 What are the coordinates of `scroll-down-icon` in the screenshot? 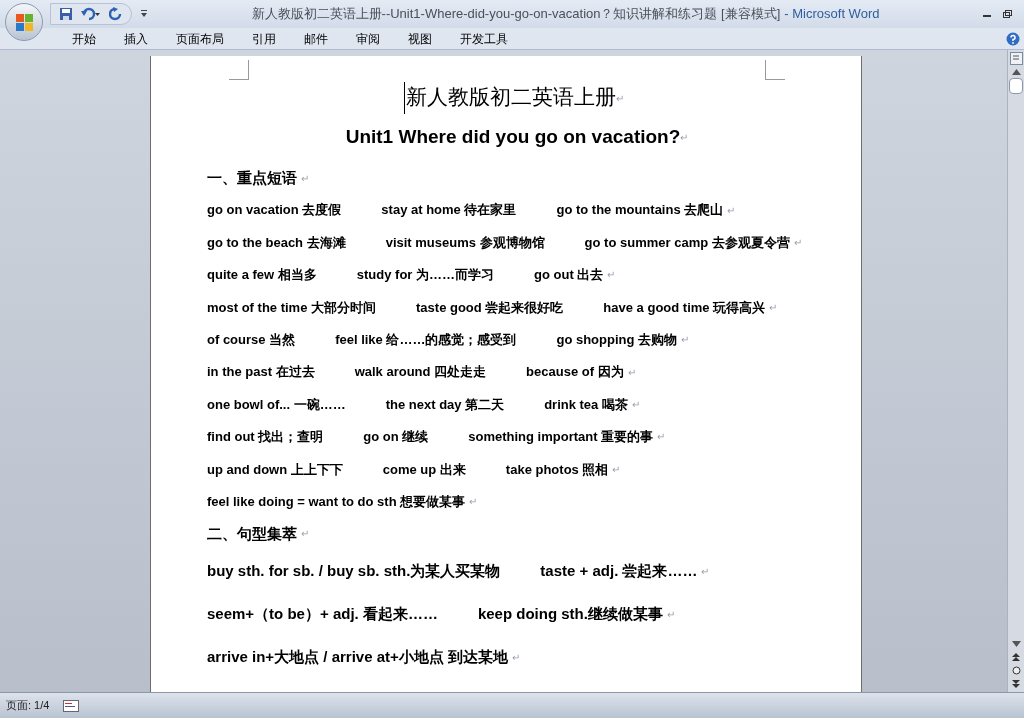 It's located at (1016, 644).